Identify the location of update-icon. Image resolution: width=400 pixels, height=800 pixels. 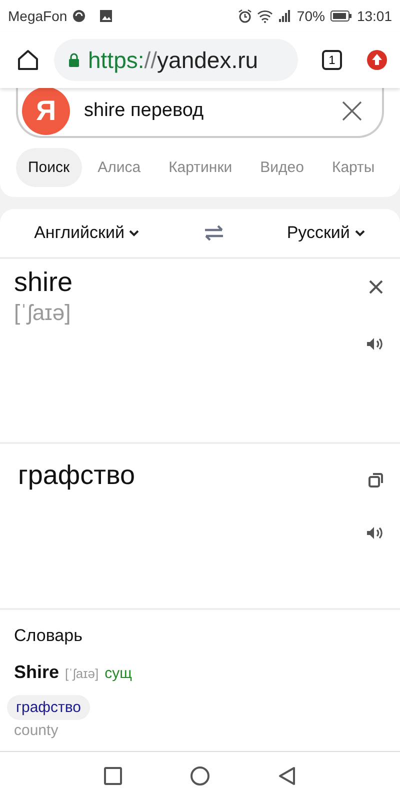
(377, 60).